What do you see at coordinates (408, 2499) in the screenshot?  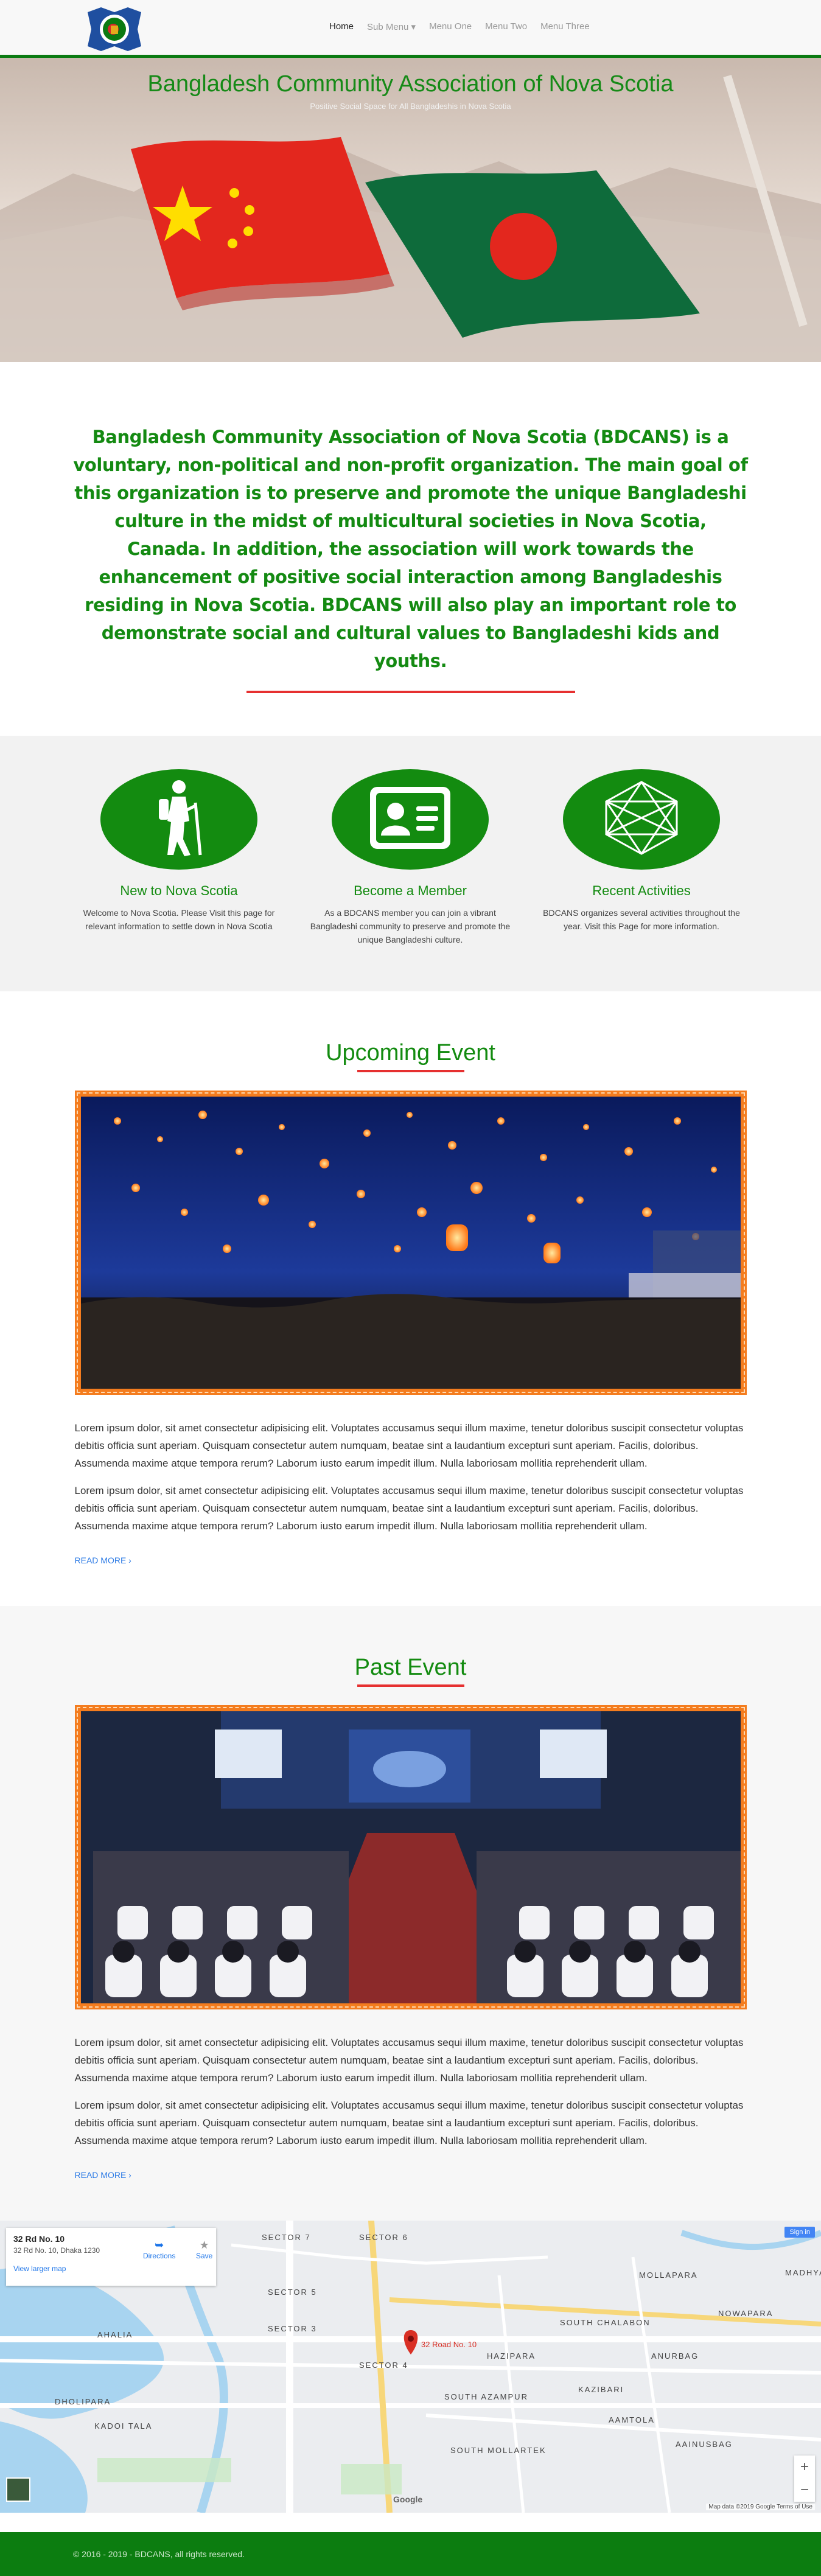 I see `google-logo: Google` at bounding box center [408, 2499].